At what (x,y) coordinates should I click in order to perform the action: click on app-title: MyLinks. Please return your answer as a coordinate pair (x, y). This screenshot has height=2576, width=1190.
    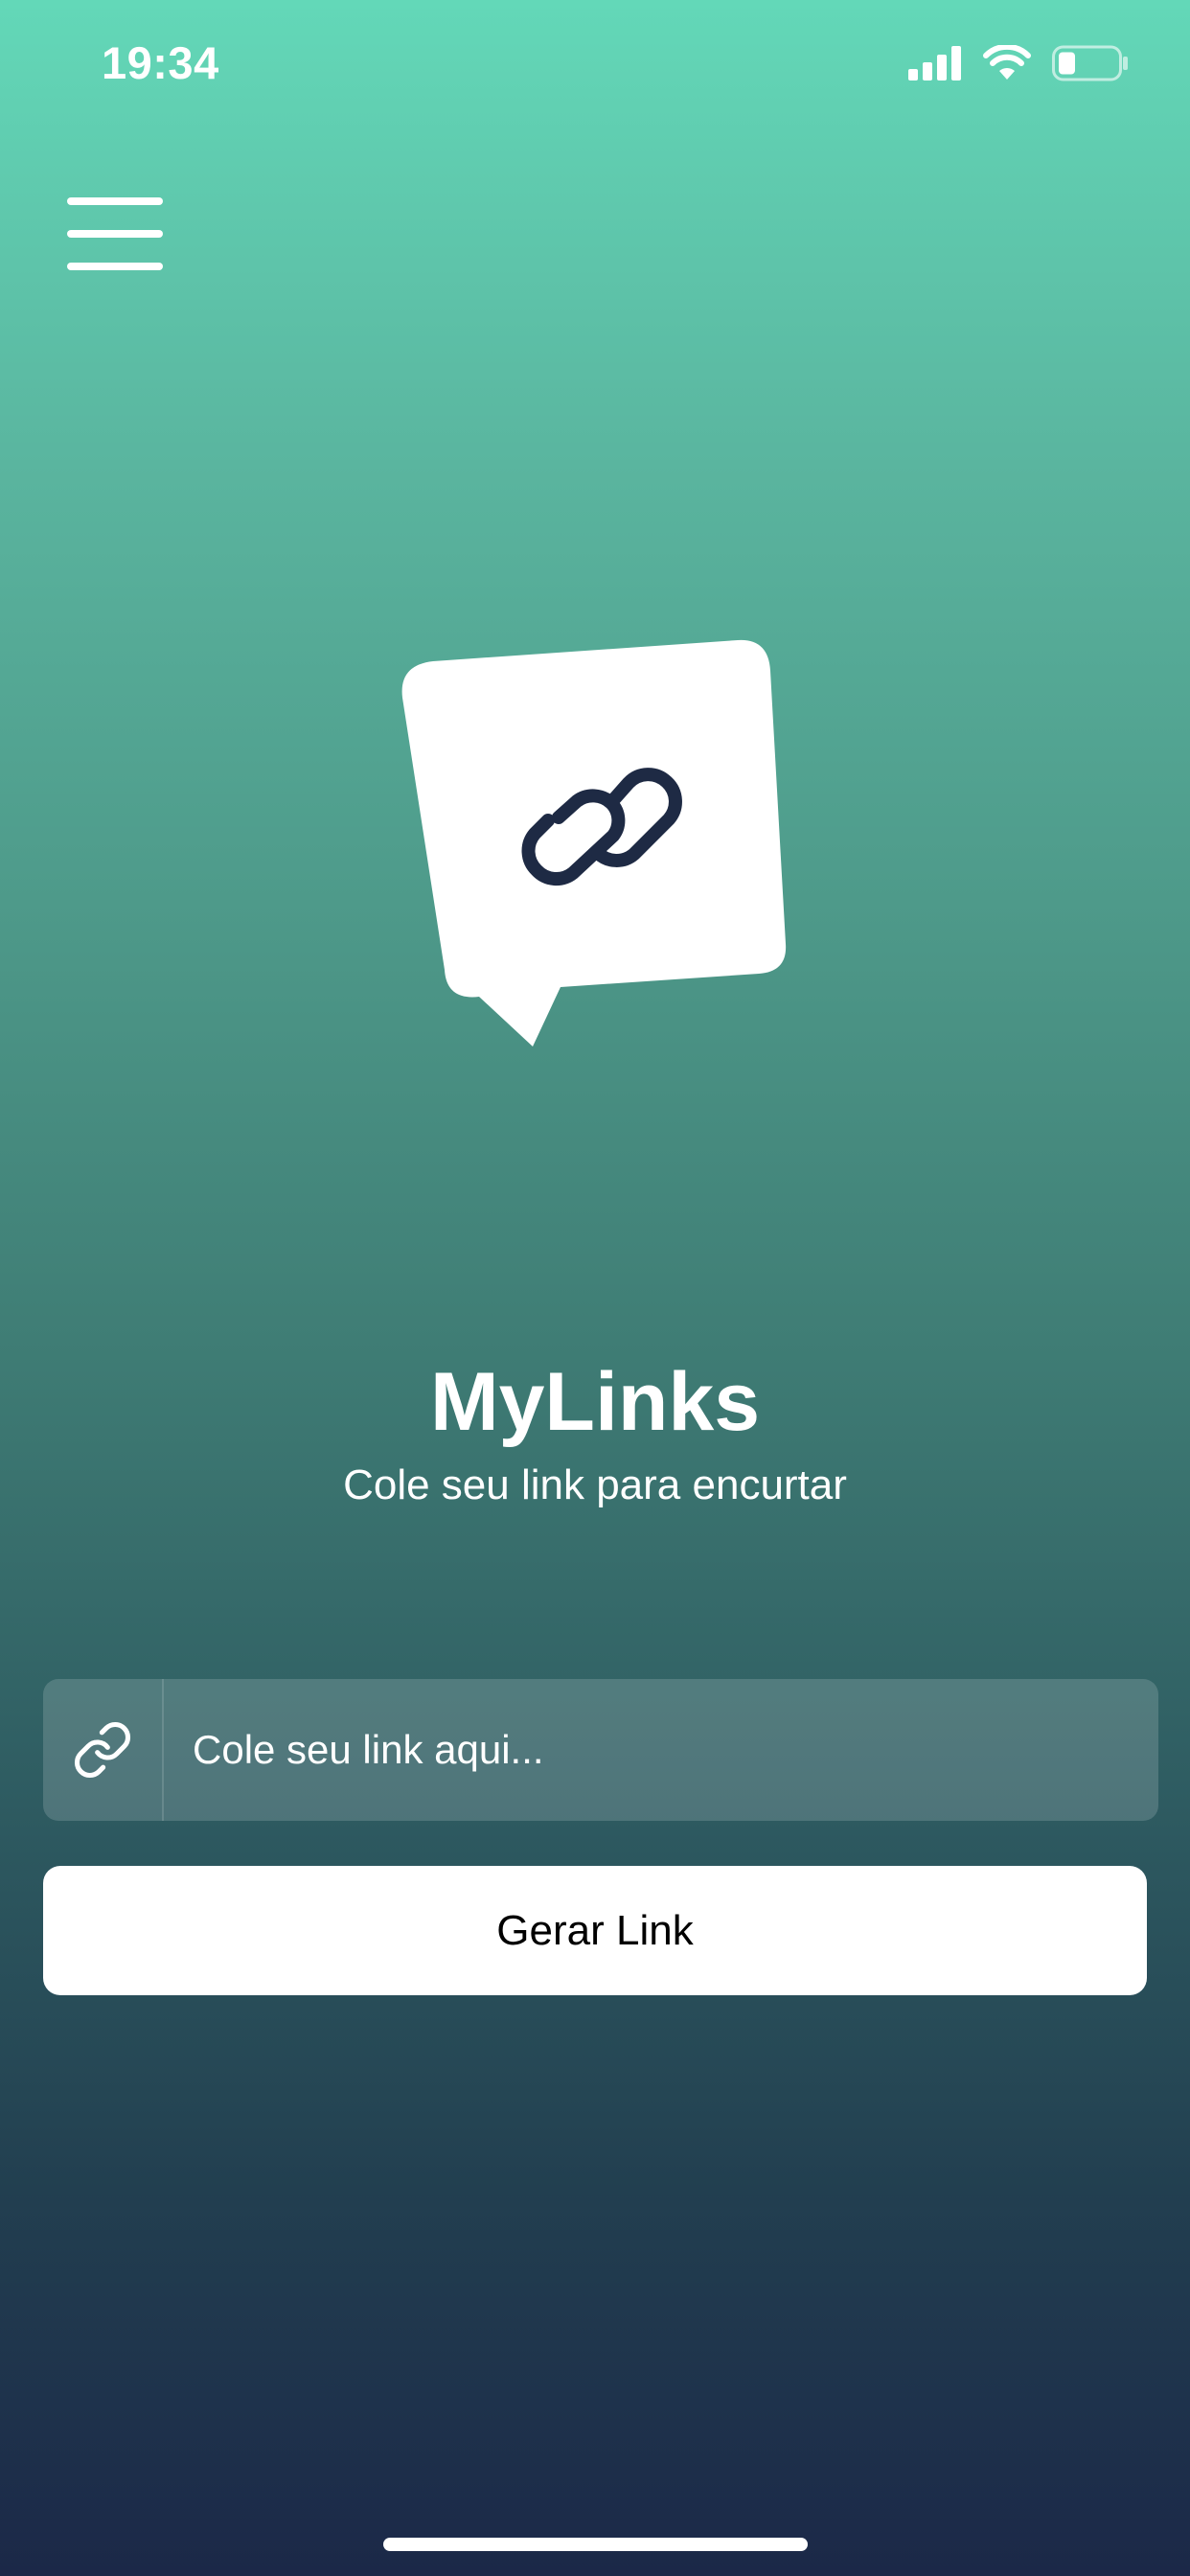
    Looking at the image, I should click on (595, 1402).